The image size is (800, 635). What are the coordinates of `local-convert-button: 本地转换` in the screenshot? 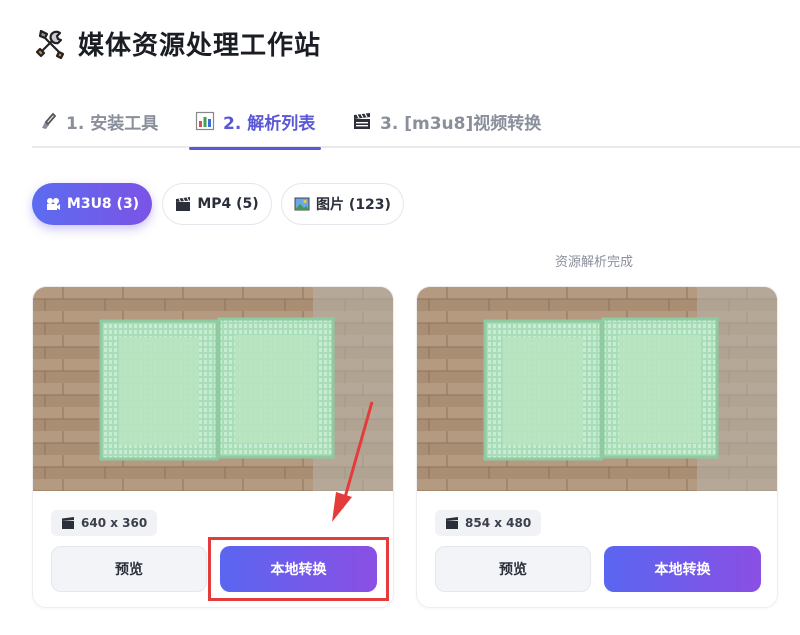 It's located at (682, 569).